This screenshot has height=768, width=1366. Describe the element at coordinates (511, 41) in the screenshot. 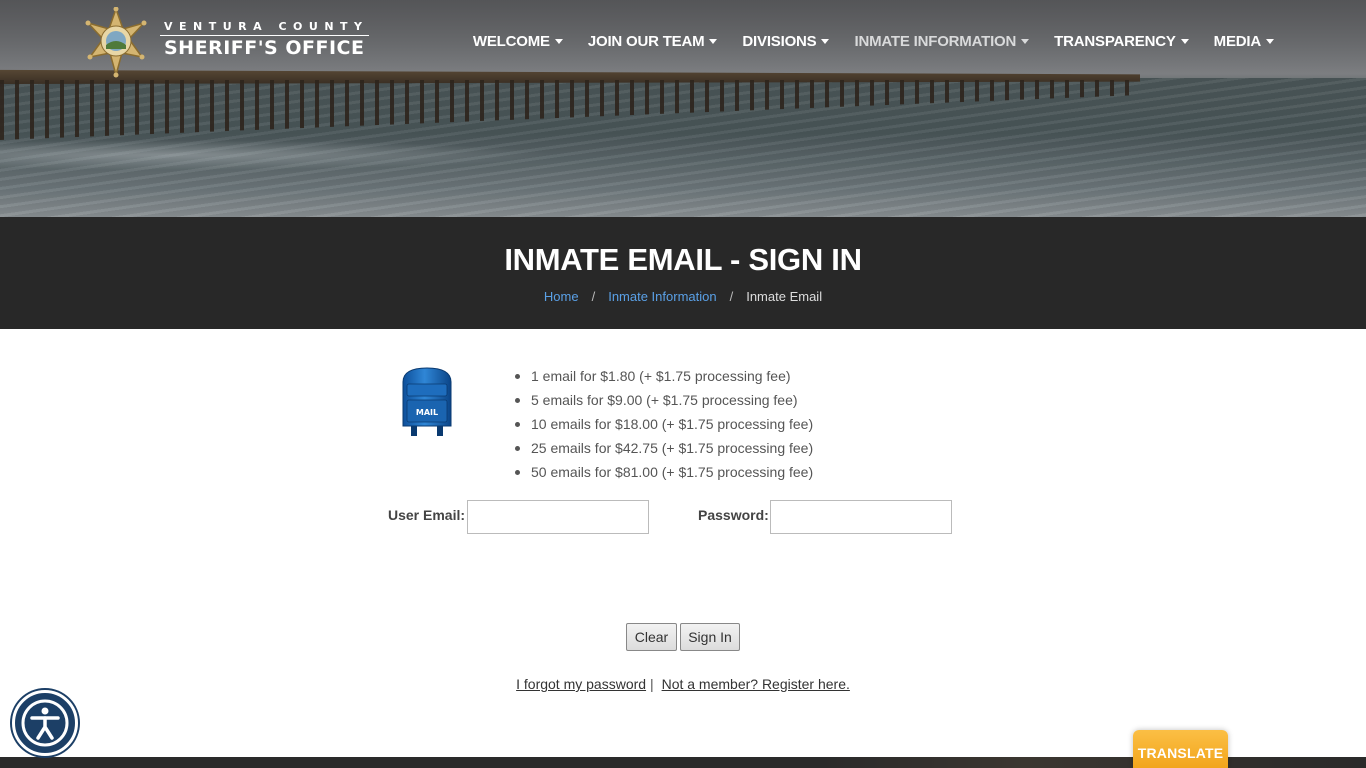

I see `nav-welcome-label: WELCOME` at that location.